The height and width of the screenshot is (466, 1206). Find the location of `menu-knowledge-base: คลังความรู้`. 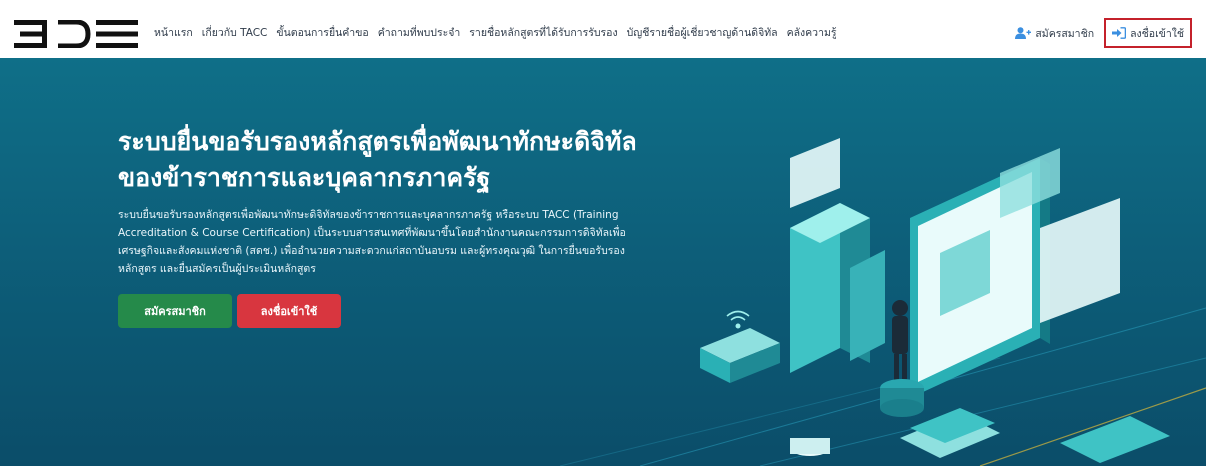

menu-knowledge-base: คลังความรู้ is located at coordinates (812, 33).